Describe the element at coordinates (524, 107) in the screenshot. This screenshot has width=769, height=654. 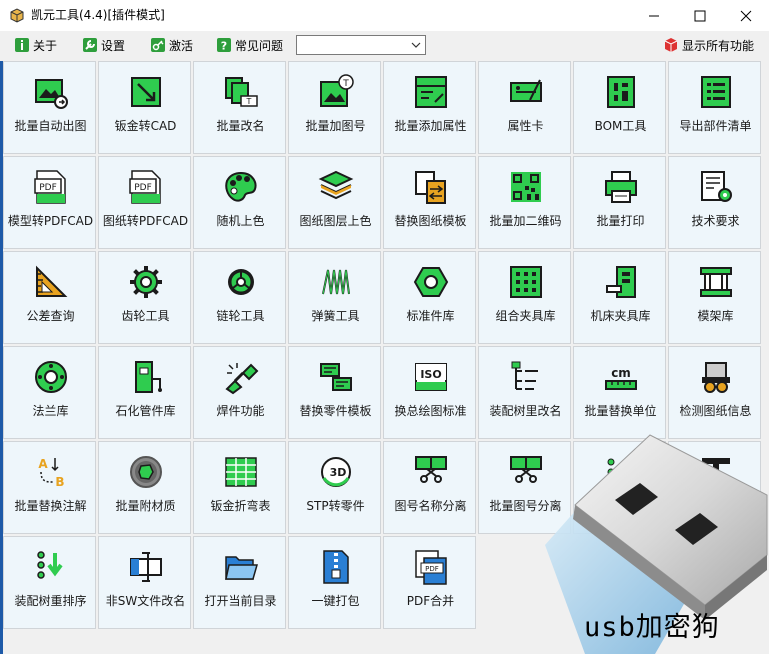
I see `tool-tile: 属性卡` at that location.